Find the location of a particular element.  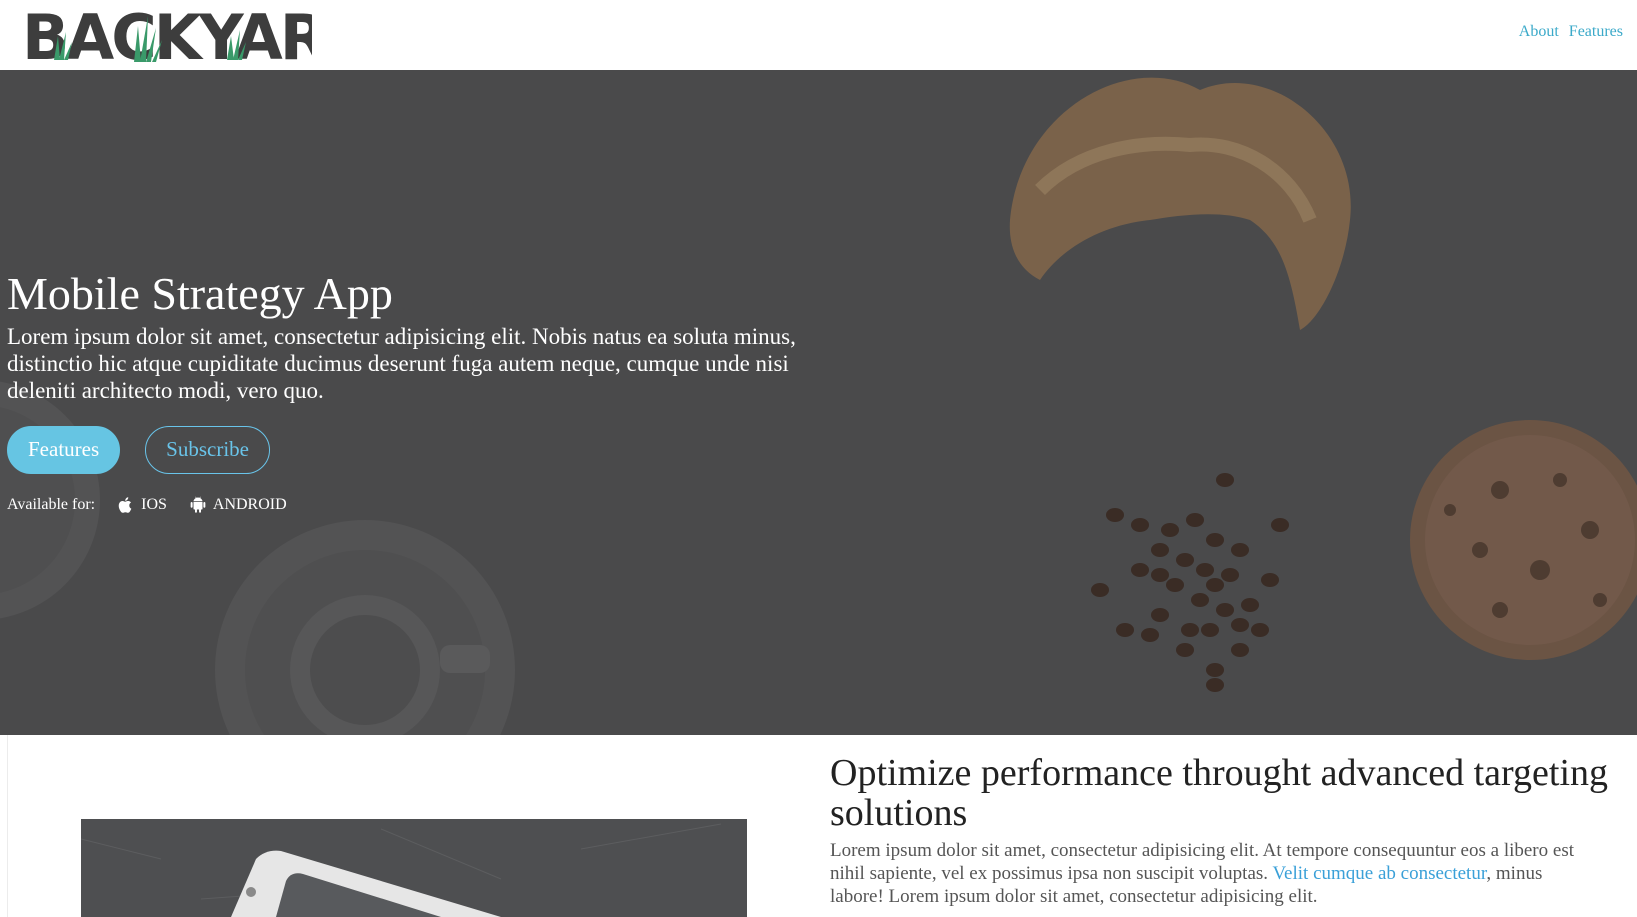

main-nav: About Features is located at coordinates (1571, 32).